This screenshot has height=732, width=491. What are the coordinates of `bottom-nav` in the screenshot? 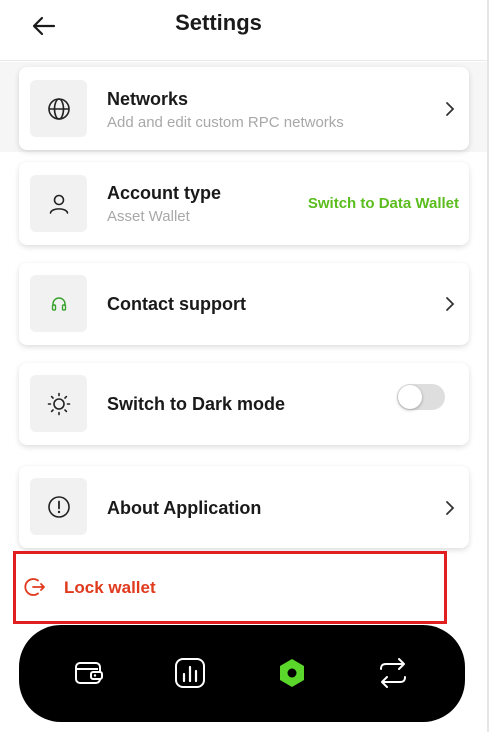 It's located at (242, 673).